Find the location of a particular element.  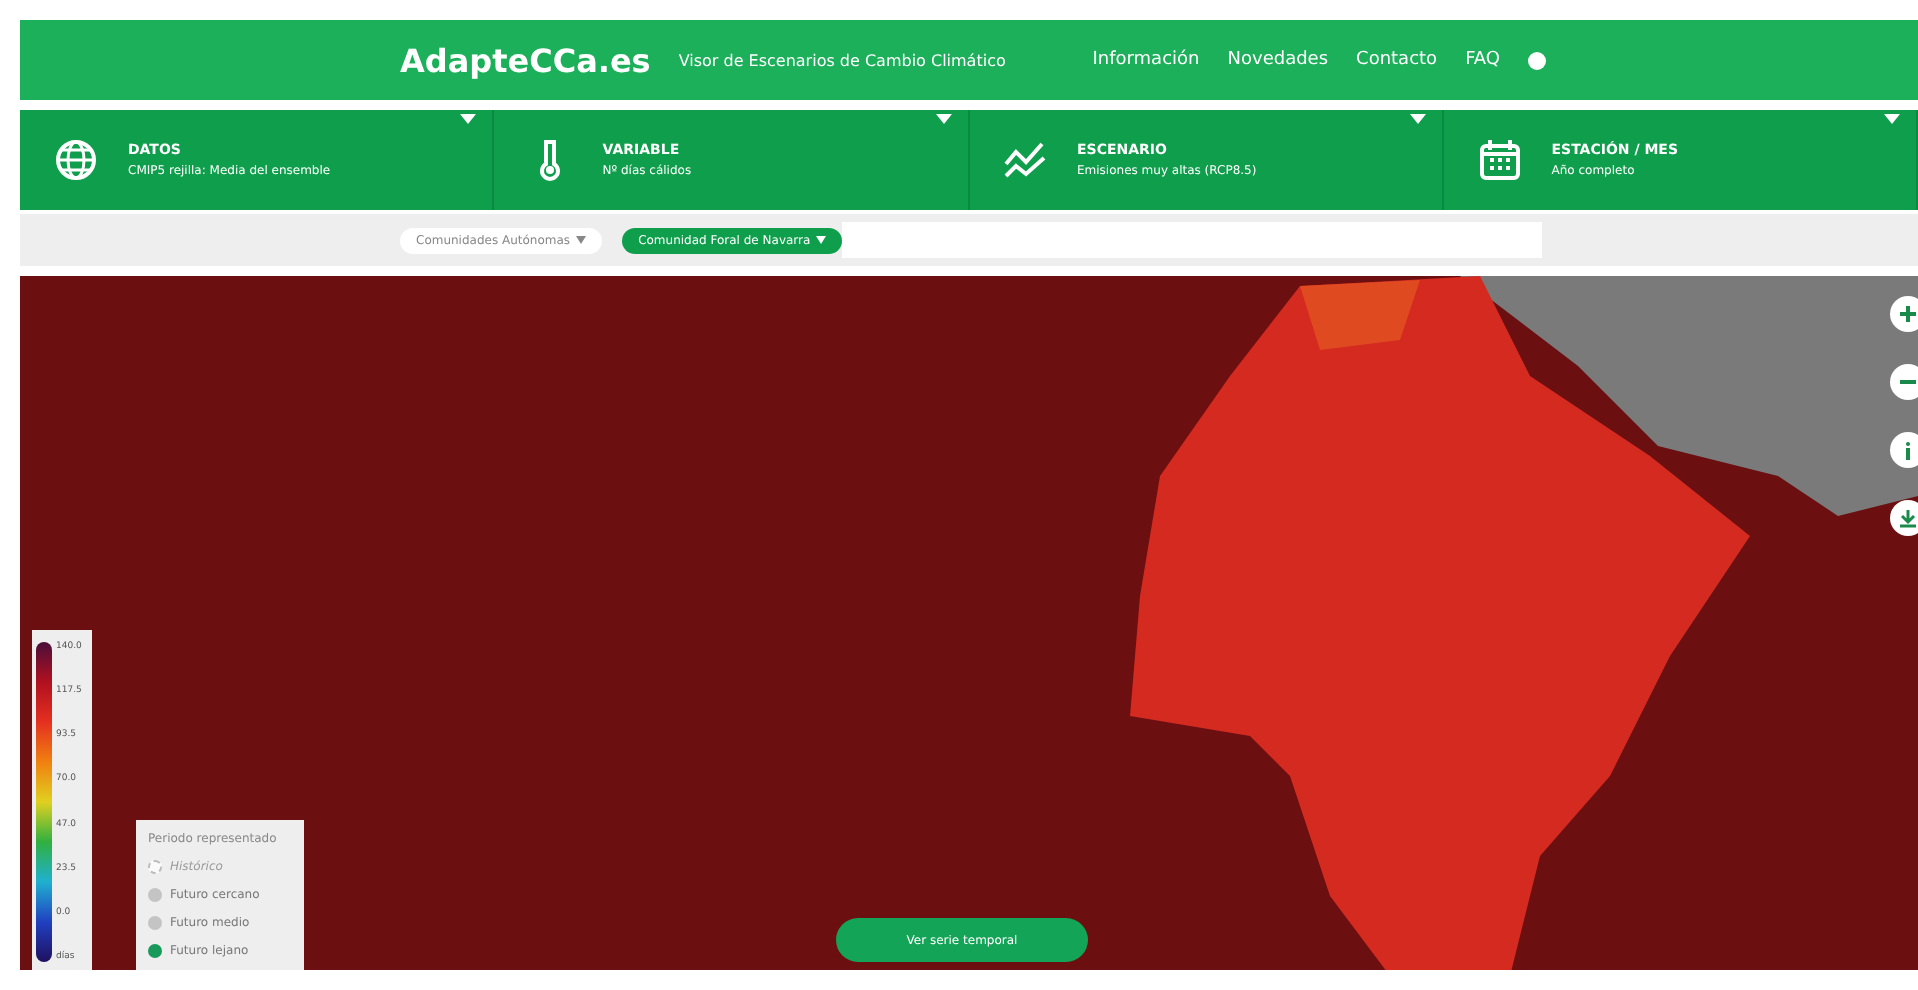

download-icon is located at coordinates (1908, 518).